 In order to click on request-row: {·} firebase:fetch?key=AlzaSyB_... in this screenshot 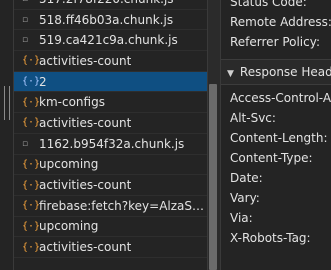, I will do `click(111, 206)`.